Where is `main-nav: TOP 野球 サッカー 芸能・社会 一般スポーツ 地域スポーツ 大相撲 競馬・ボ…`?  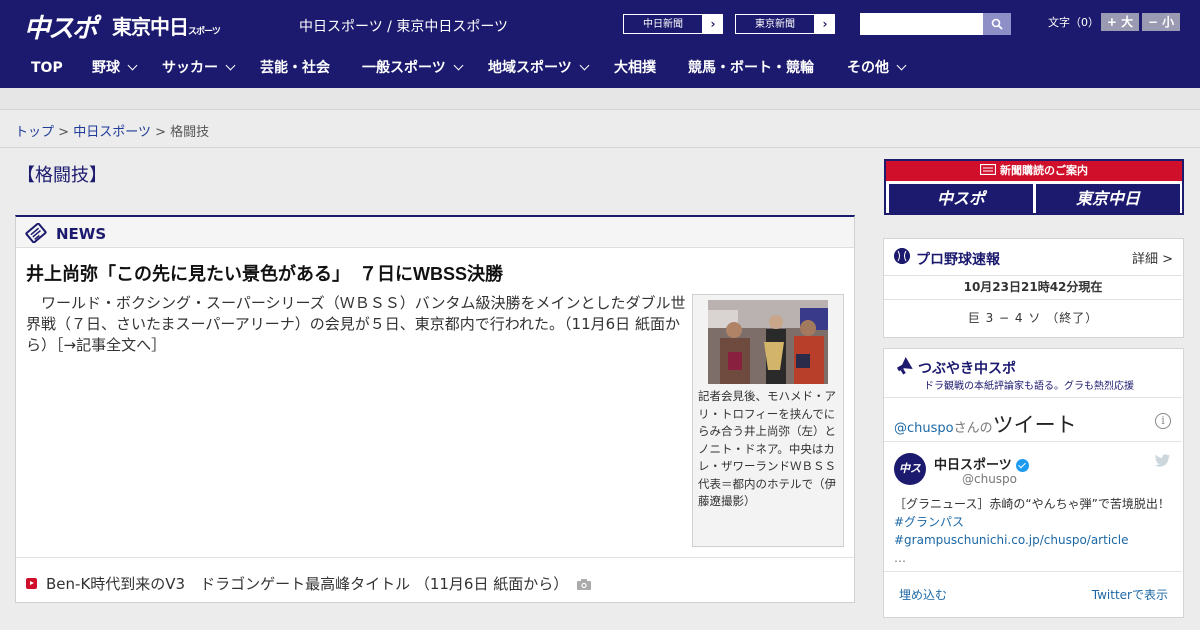
main-nav: TOP 野球 サッカー 芸能・社会 一般スポーツ 地域スポーツ 大相撲 競馬・ボ… is located at coordinates (600, 68).